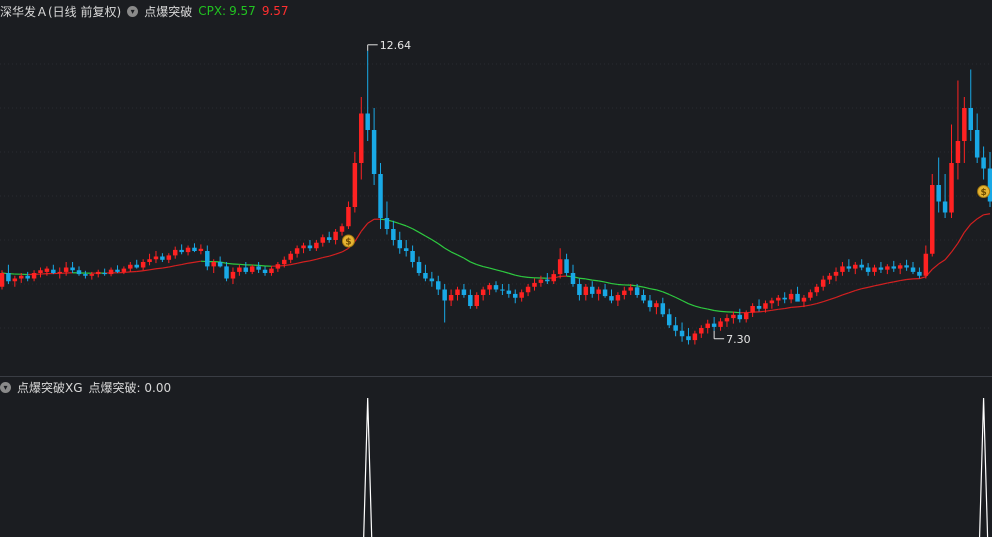 Image resolution: width=992 pixels, height=537 pixels. What do you see at coordinates (50, 387) in the screenshot?
I see `sub-indicator-label: 点爆突破XG` at bounding box center [50, 387].